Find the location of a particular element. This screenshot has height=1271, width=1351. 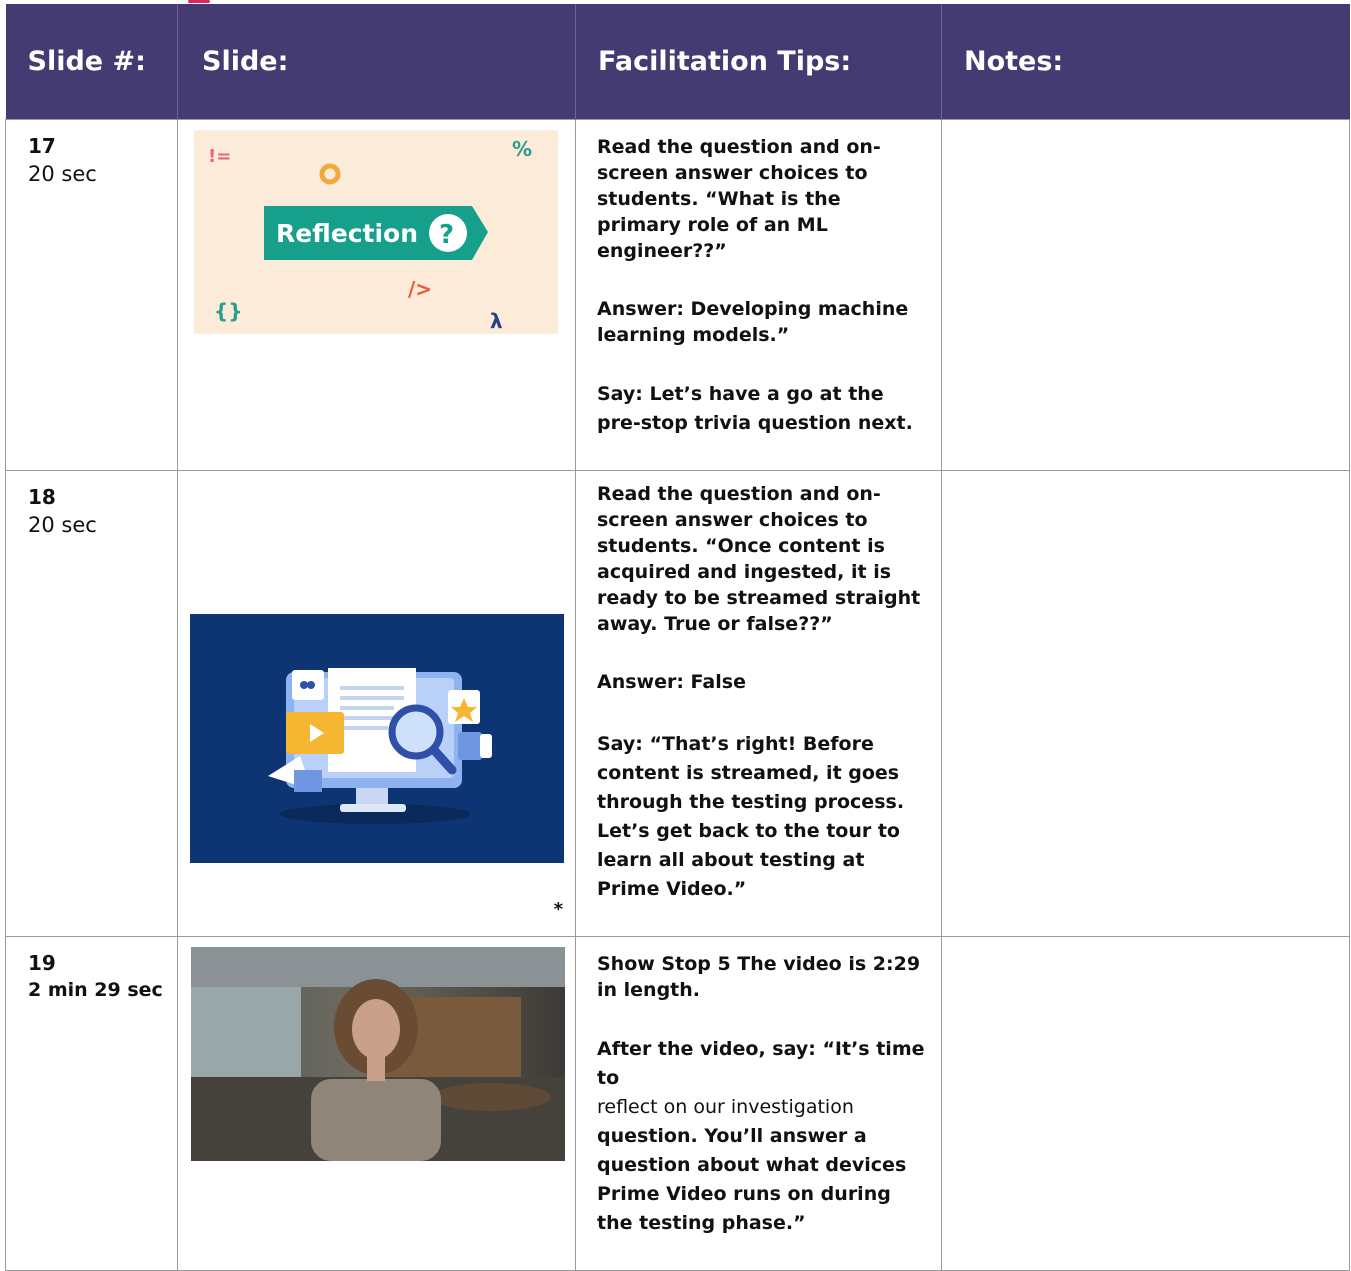

header-notes: Notes: is located at coordinates (1145, 62).